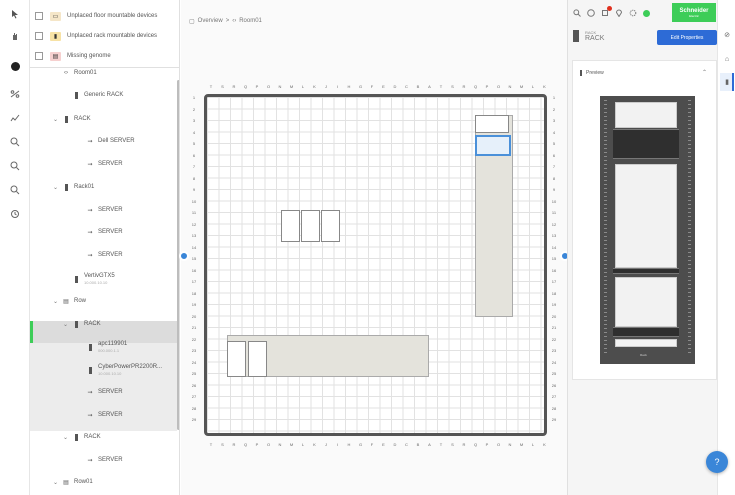  What do you see at coordinates (85, 73) in the screenshot?
I see `tree-node-label: Room01` at bounding box center [85, 73].